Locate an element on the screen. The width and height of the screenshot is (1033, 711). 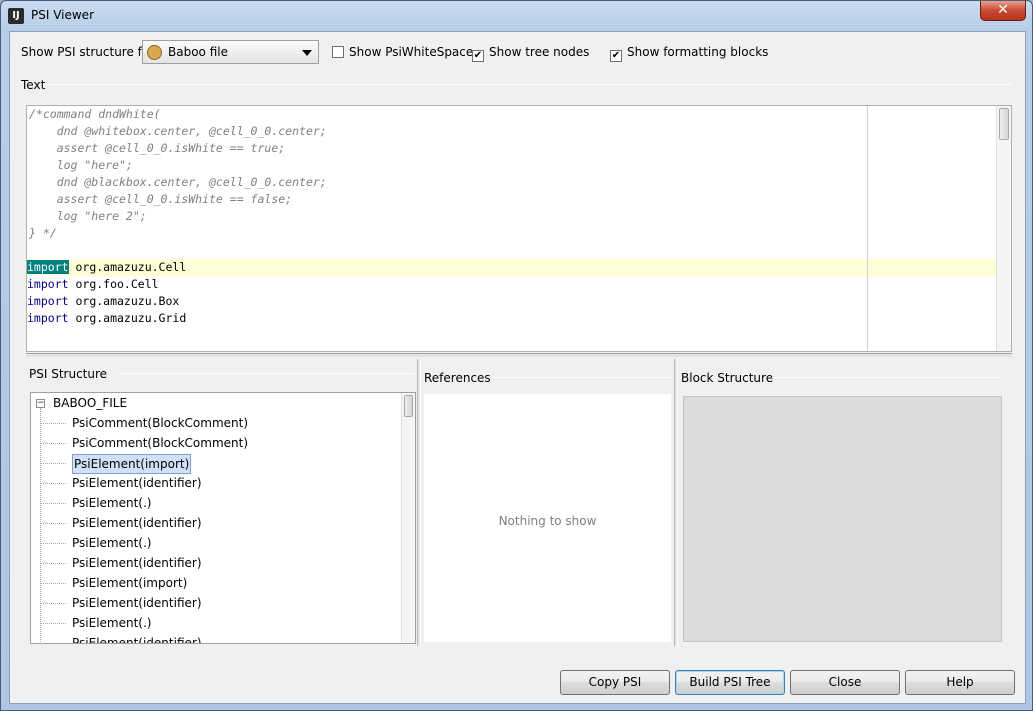
tree-vertical-scrollbar is located at coordinates (408, 518).